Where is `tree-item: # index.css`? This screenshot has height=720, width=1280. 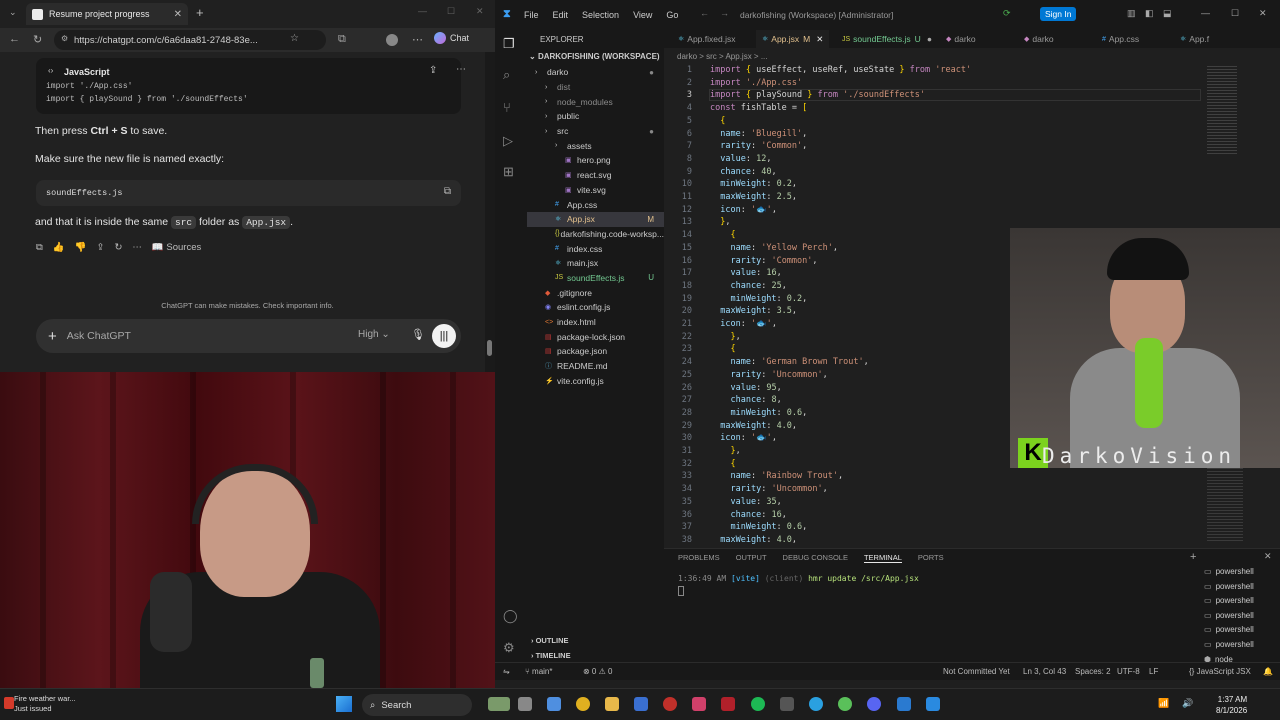
tree-item: # index.css is located at coordinates (595, 248).